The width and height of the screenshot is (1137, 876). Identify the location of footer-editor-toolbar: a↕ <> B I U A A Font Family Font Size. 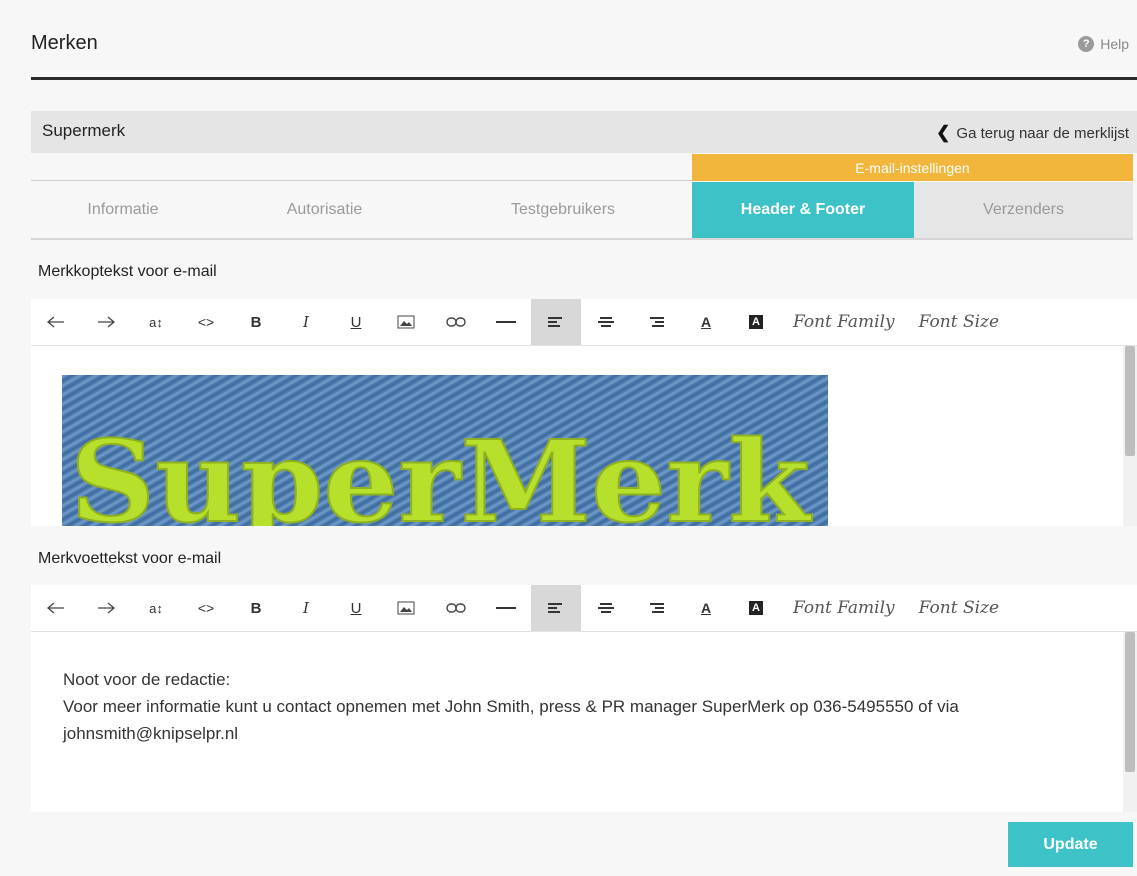
(584, 608).